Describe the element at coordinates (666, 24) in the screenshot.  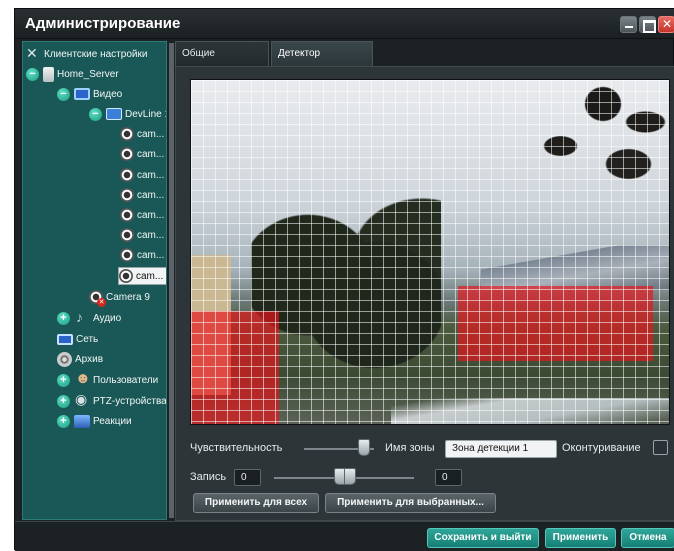
I see `close-icon` at that location.